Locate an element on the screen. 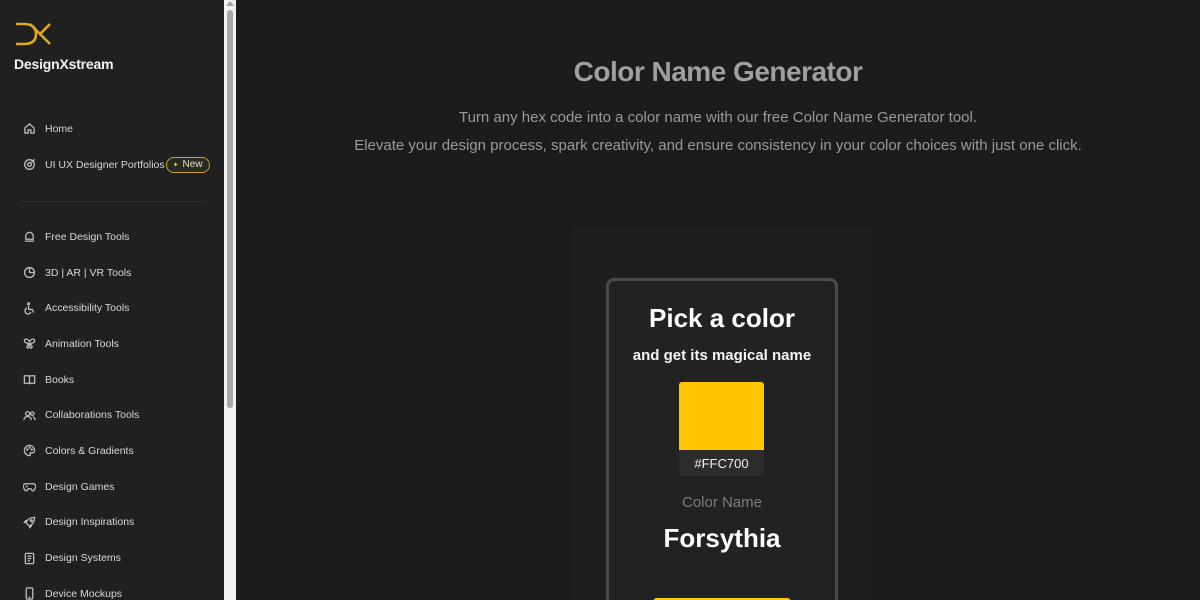  sidebar-item-books: Books is located at coordinates (112, 380).